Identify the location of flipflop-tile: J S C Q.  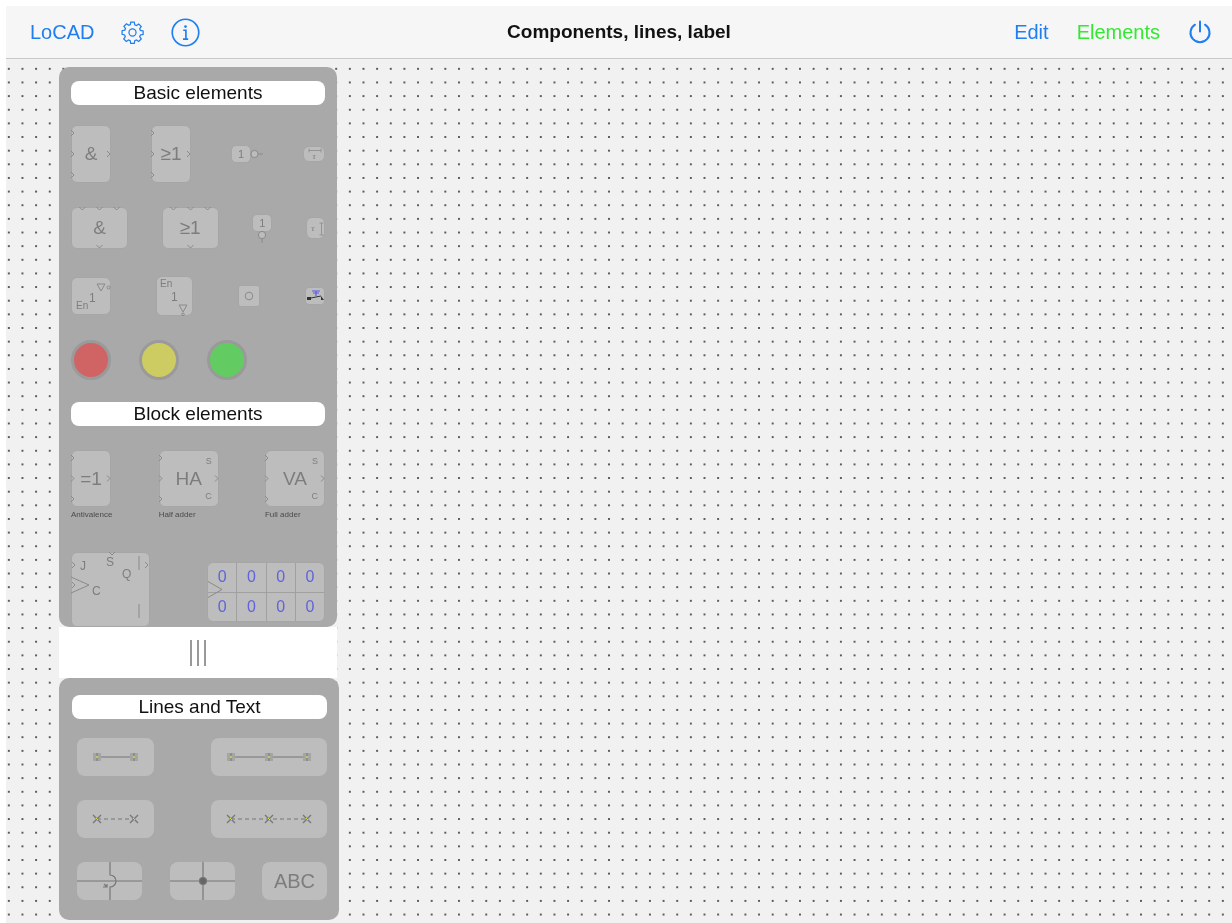
(110, 589).